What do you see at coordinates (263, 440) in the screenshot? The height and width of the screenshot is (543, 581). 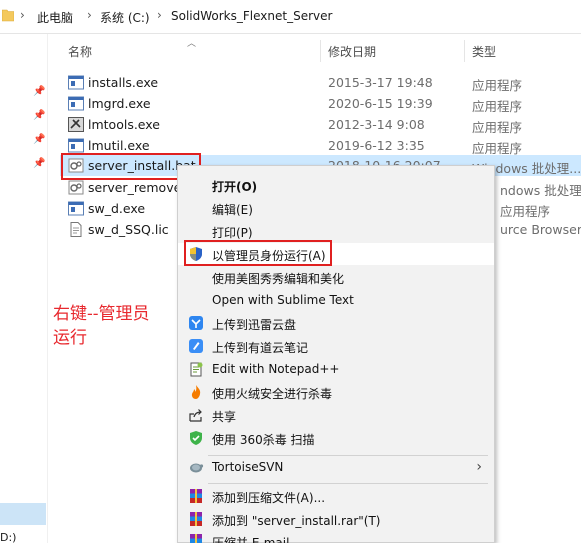 I see `menu-item-label: 使用 360杀毒 扫描` at bounding box center [263, 440].